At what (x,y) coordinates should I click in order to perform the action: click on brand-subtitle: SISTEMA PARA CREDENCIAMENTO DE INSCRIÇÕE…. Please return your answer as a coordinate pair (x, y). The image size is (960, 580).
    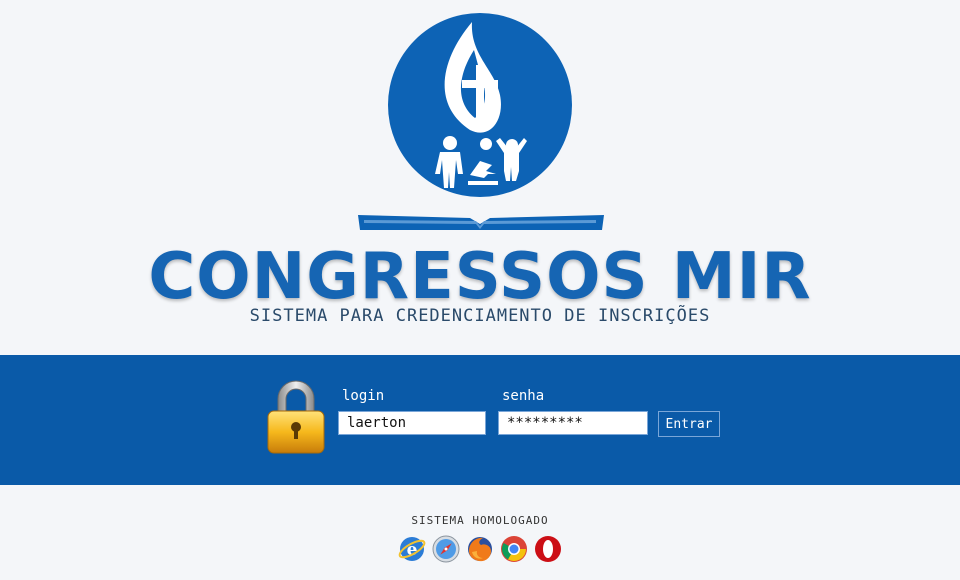
    Looking at the image, I should click on (480, 316).